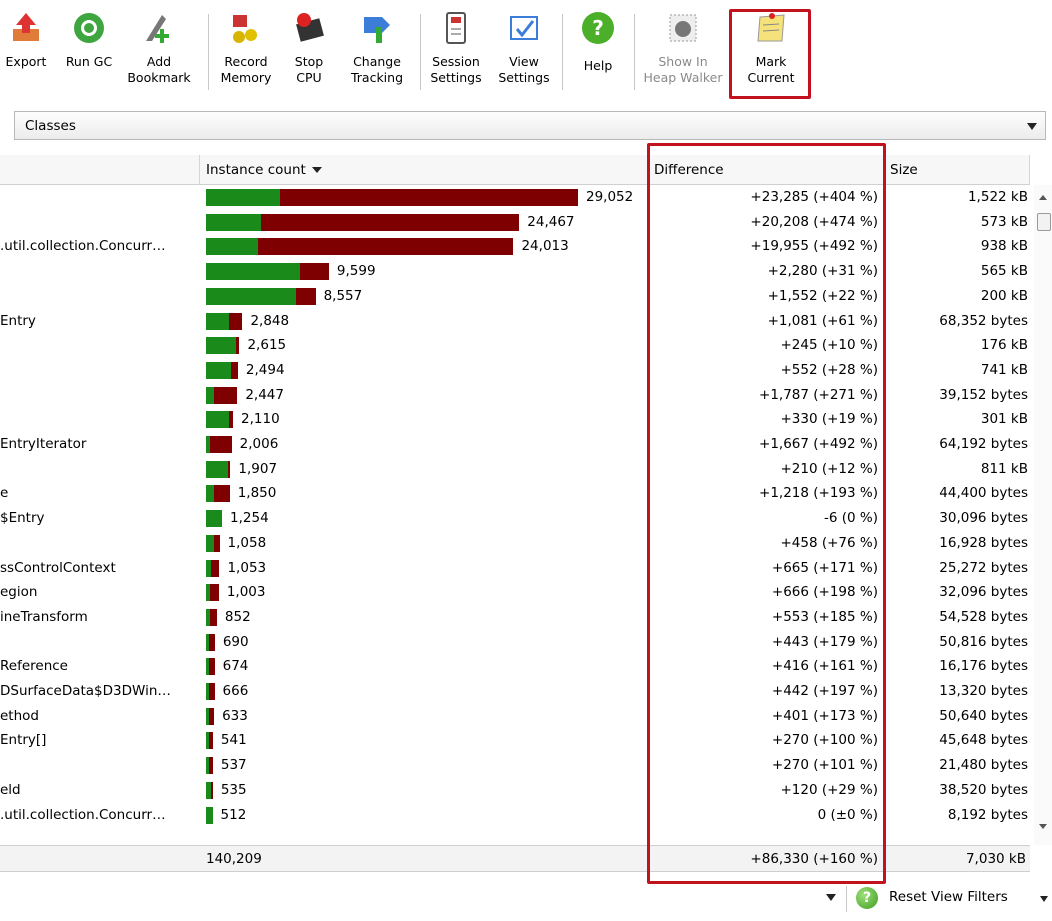 The height and width of the screenshot is (921, 1052). Describe the element at coordinates (983, 444) in the screenshot. I see `size-cell: 64,192 bytes` at that location.